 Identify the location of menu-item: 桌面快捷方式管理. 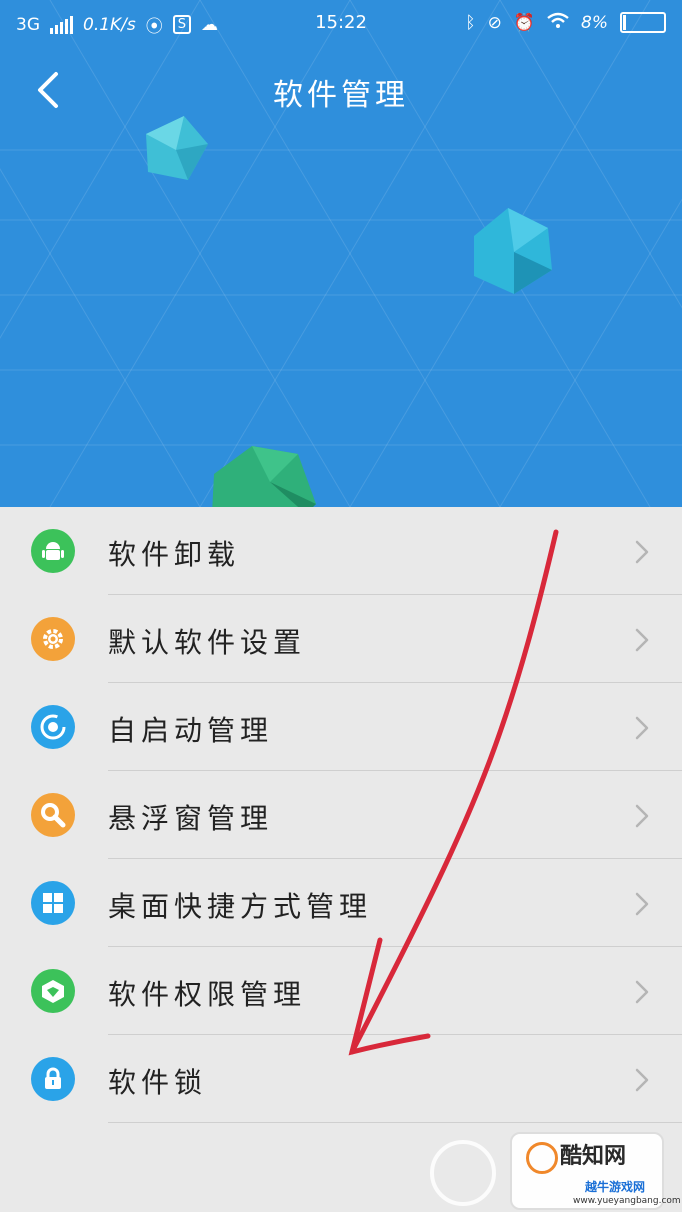
(341, 903).